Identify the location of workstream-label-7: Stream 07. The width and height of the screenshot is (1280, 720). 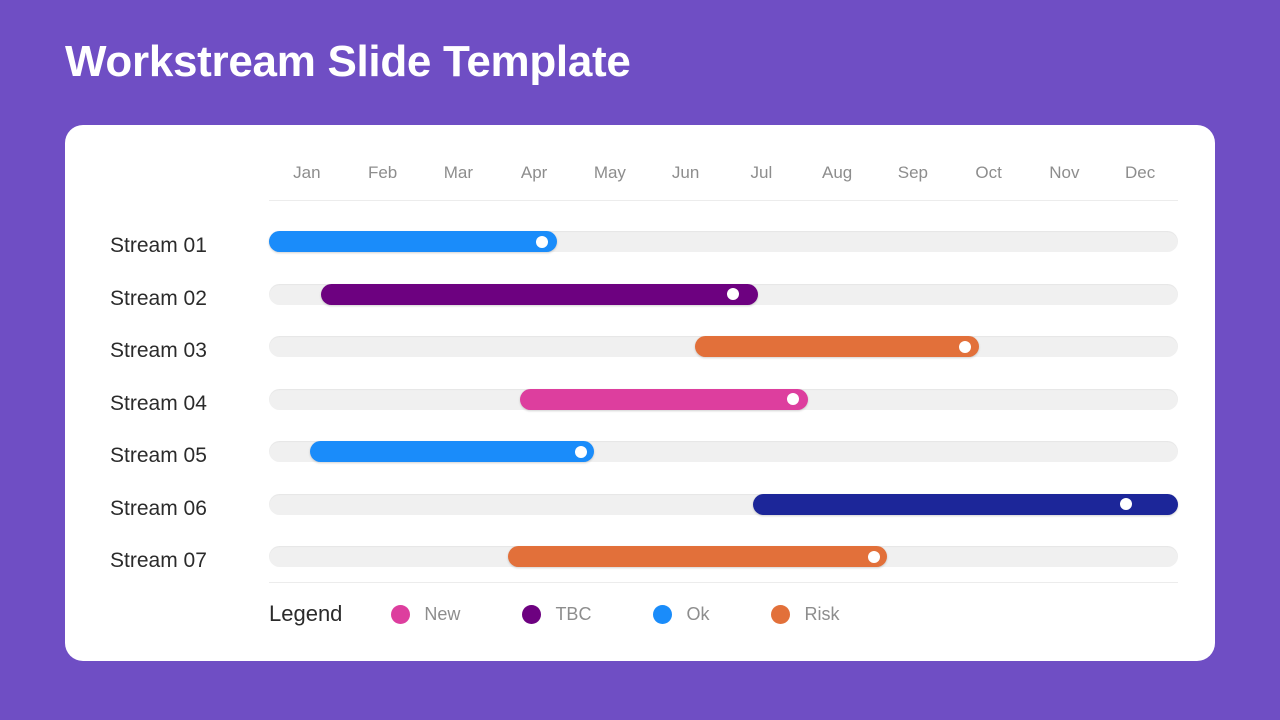
(158, 560).